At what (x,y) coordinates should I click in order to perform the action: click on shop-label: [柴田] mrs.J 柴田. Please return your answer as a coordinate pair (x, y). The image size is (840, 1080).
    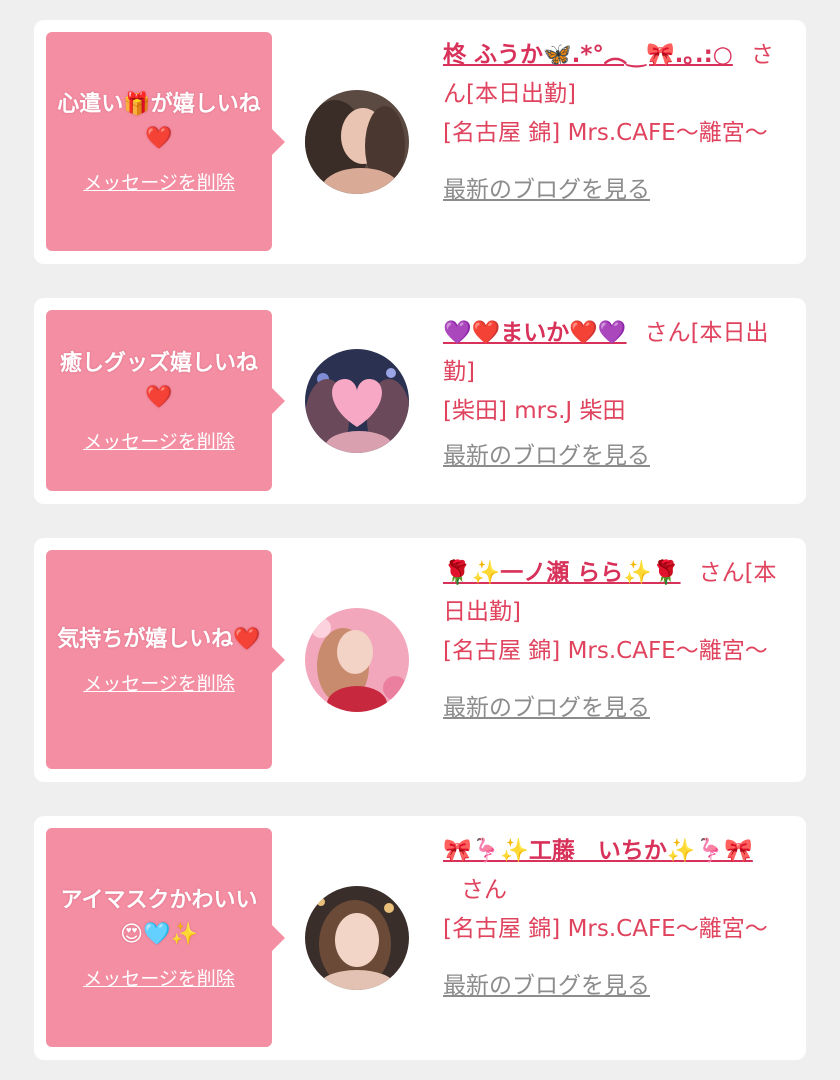
    Looking at the image, I should click on (534, 411).